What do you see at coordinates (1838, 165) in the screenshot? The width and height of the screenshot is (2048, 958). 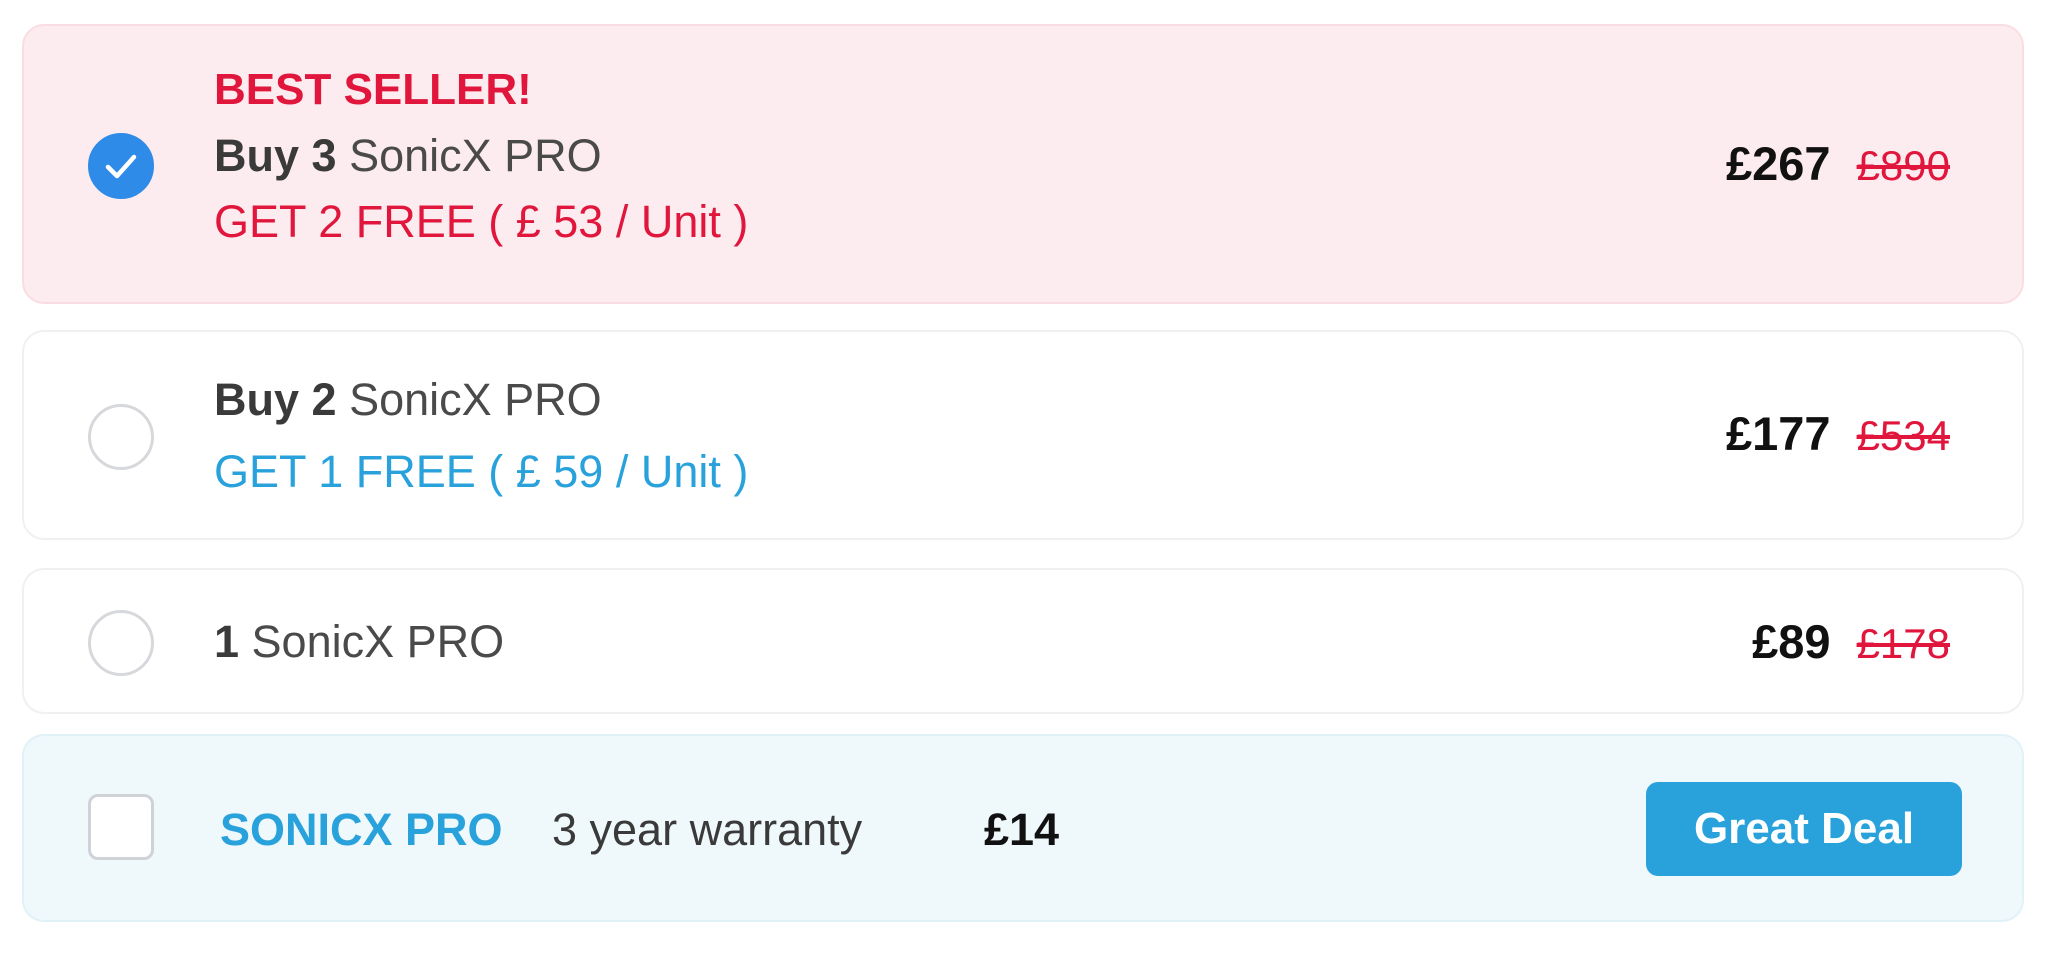 I see `option-price: £267 £890` at bounding box center [1838, 165].